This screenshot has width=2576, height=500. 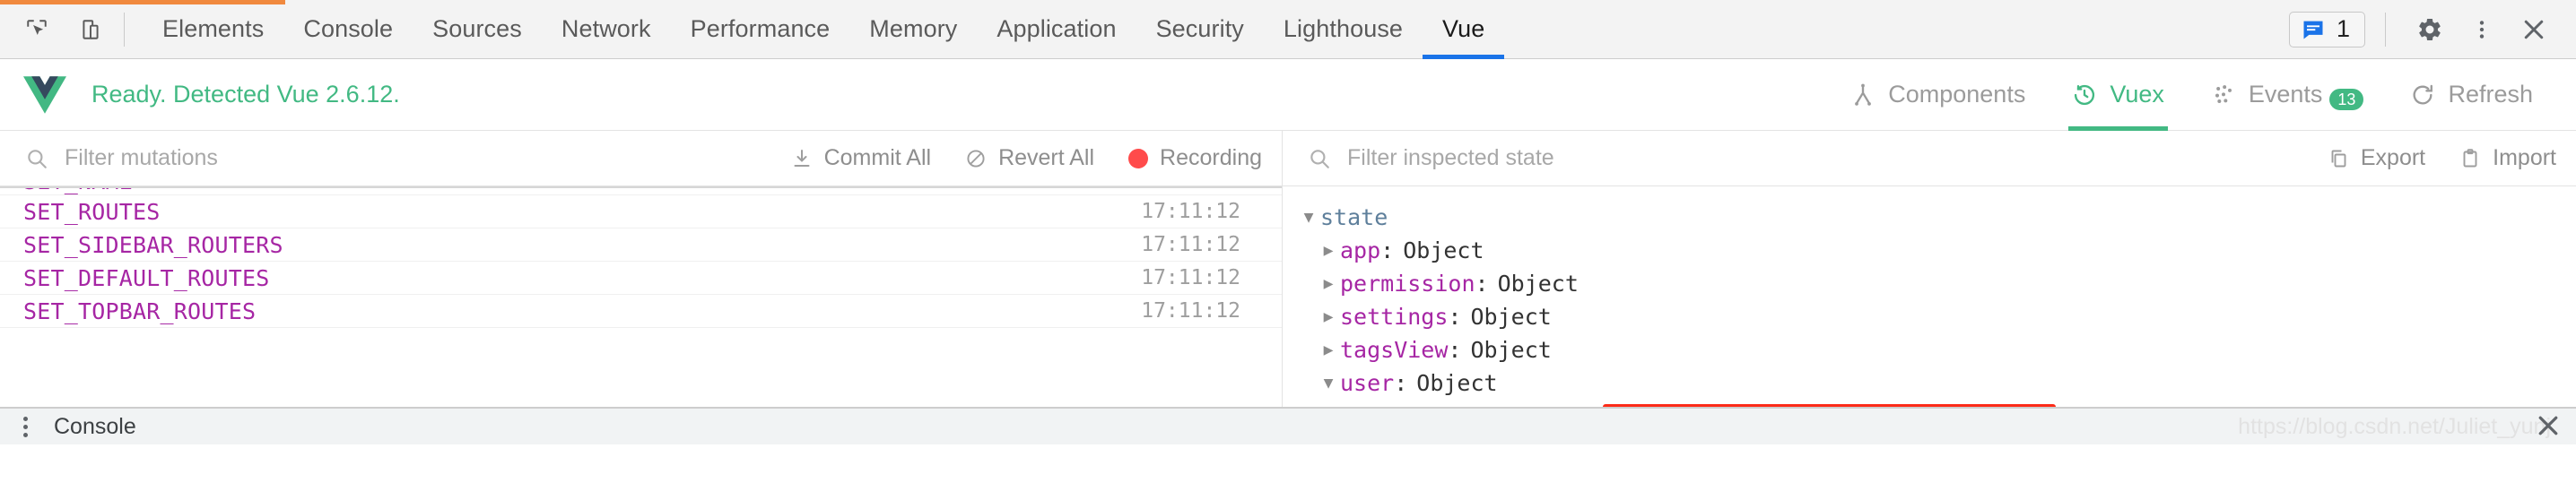 What do you see at coordinates (913, 30) in the screenshot?
I see `tab-memory: Memory` at bounding box center [913, 30].